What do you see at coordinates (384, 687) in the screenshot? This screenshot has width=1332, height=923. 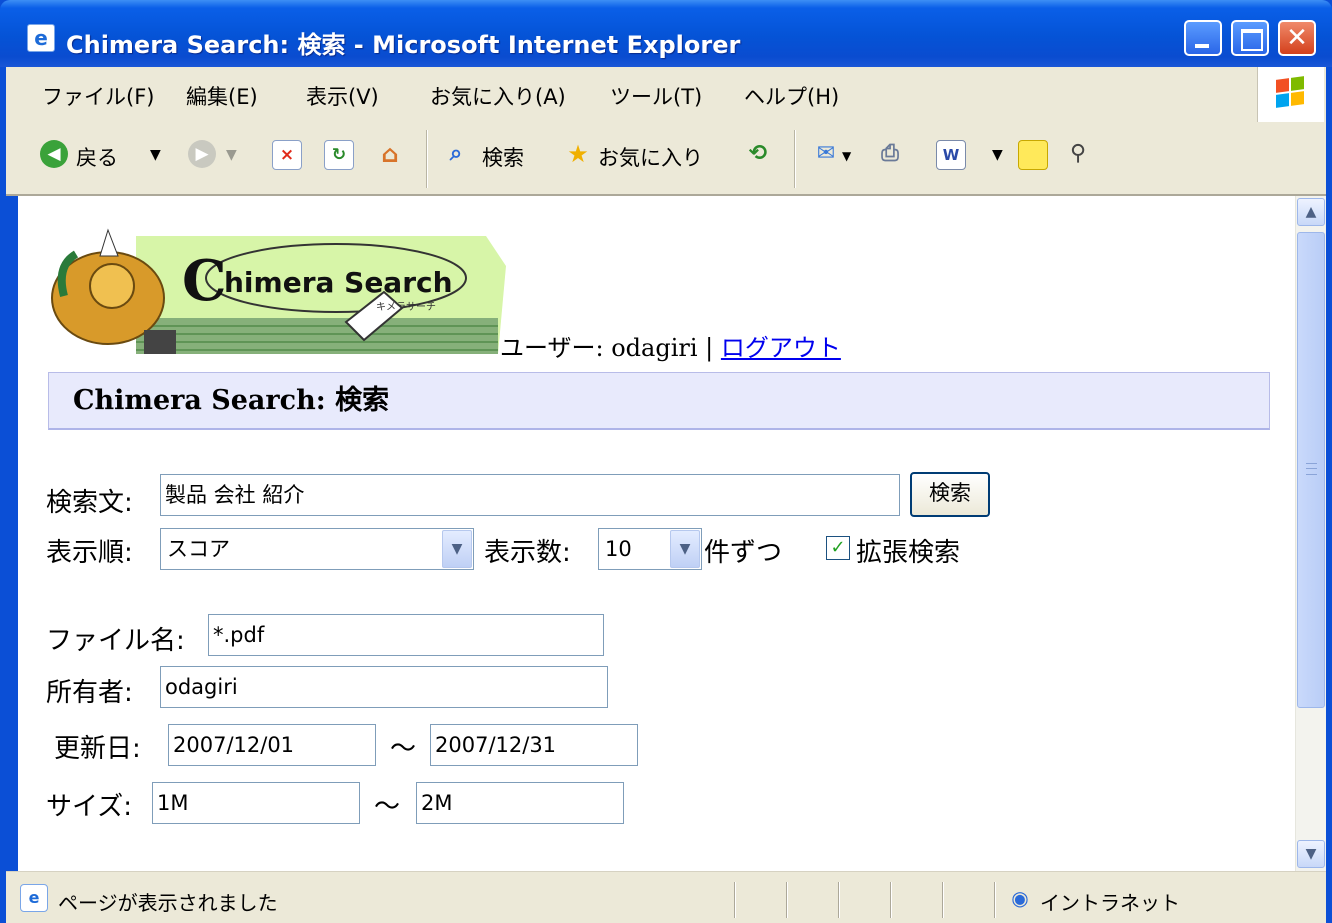 I see `owner-input: odagiri` at bounding box center [384, 687].